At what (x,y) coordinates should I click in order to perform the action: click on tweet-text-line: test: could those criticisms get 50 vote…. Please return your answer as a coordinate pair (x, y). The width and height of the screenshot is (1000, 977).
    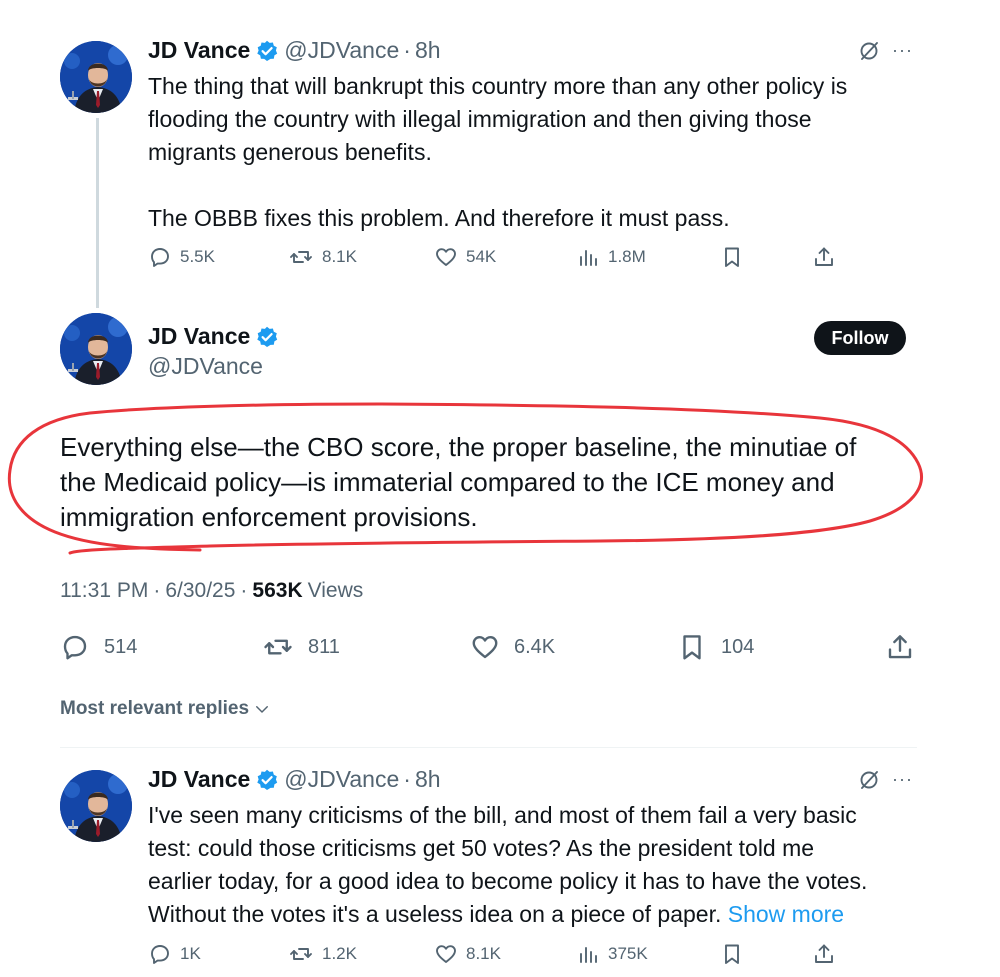
    Looking at the image, I should click on (481, 848).